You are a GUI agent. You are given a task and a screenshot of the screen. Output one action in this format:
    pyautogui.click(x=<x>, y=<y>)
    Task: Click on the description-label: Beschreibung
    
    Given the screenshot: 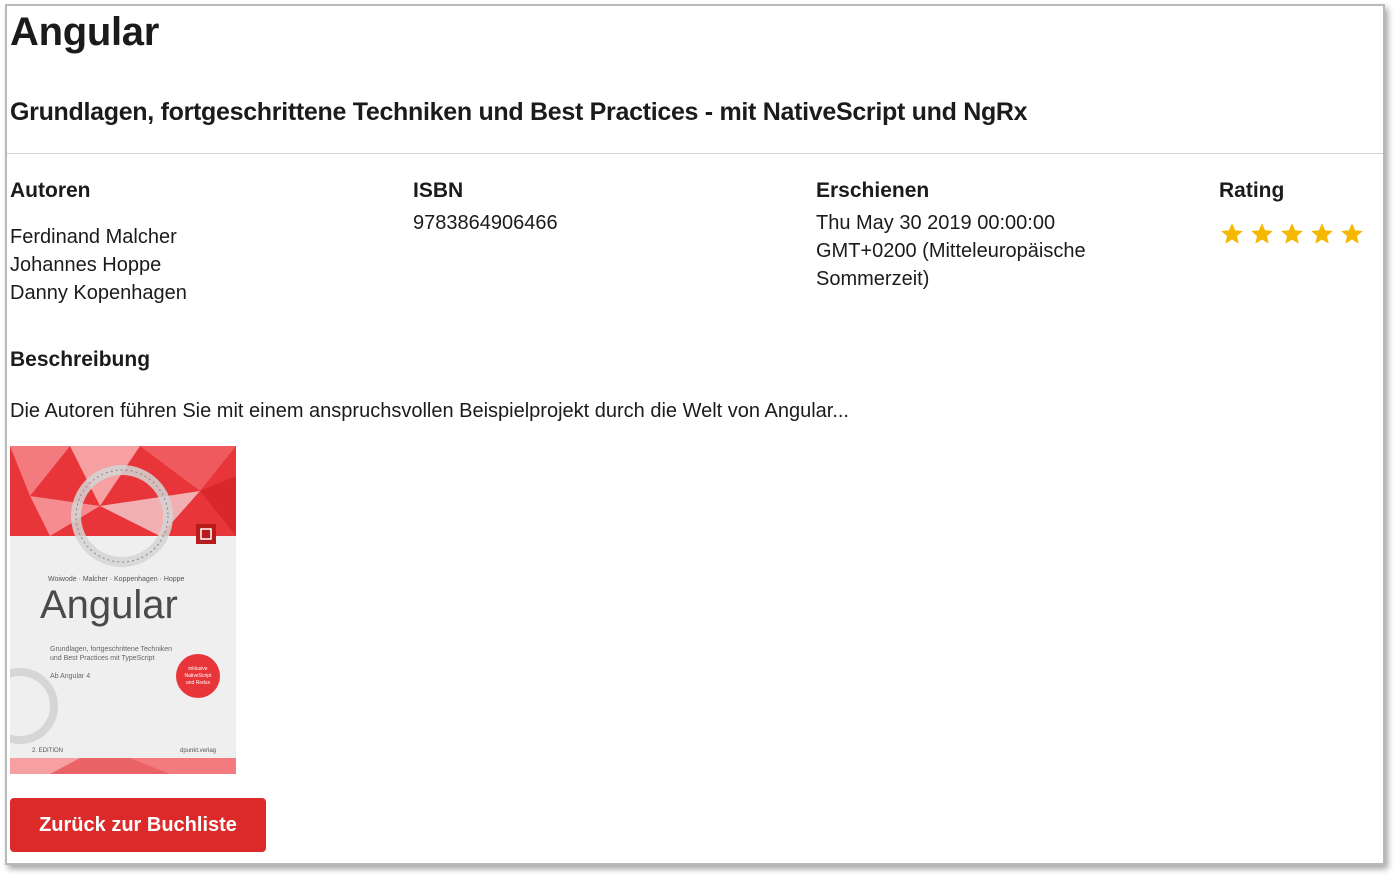 What is the action you would take?
    pyautogui.click(x=80, y=359)
    